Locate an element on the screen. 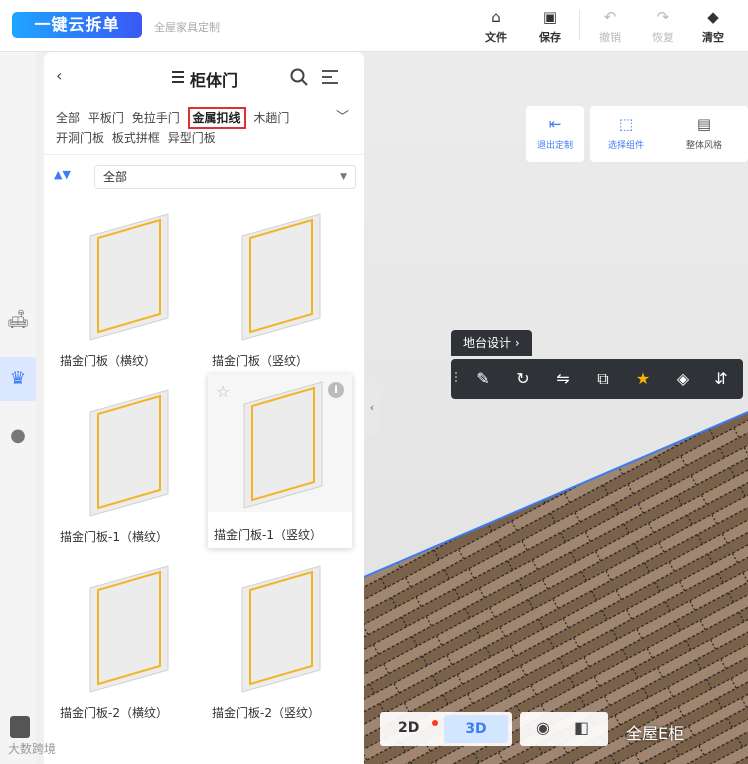  file-icon: ⌂ is located at coordinates (496, 17).